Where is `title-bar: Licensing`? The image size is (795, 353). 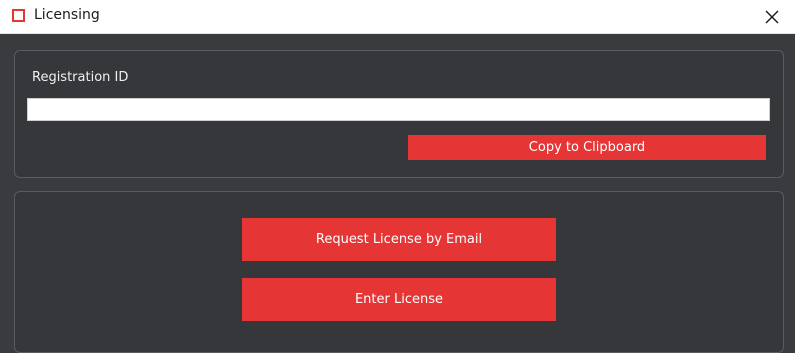
title-bar: Licensing is located at coordinates (397, 17).